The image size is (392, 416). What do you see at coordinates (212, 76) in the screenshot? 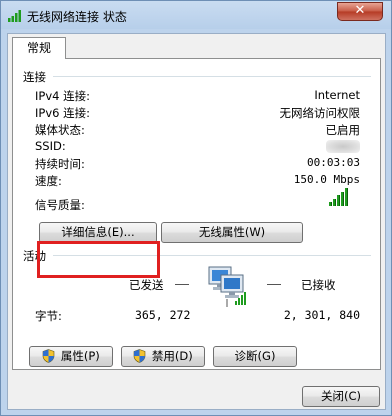
I see `connection-group-divider` at bounding box center [212, 76].